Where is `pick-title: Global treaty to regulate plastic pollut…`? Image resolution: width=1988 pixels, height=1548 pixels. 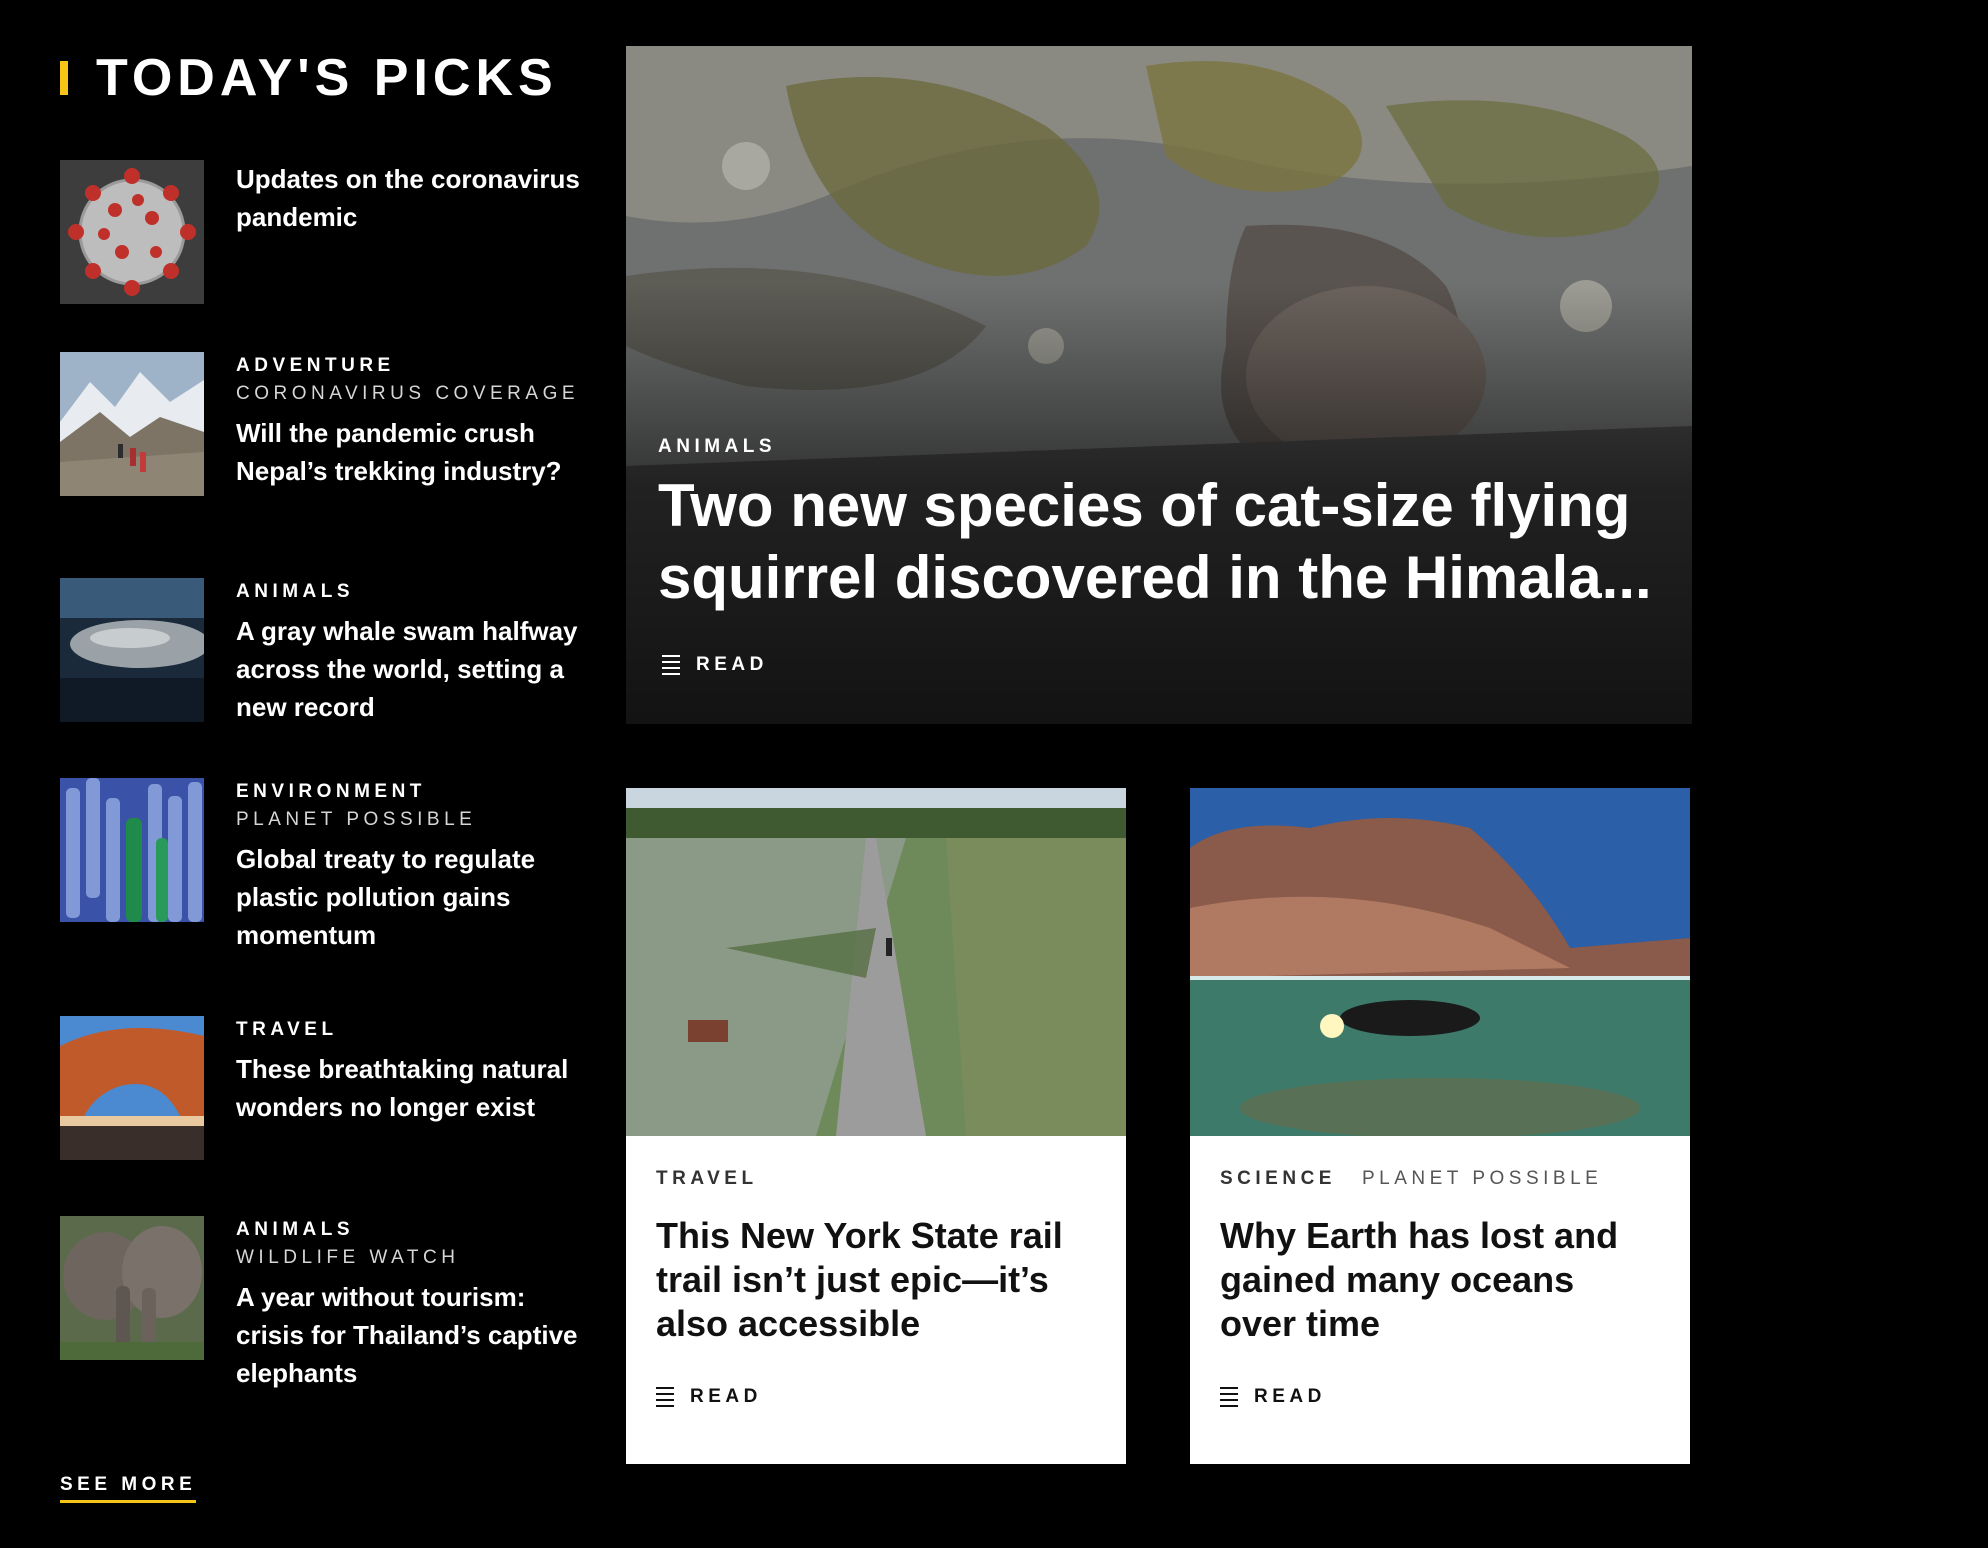 pick-title: Global treaty to regulate plastic pollut… is located at coordinates (408, 897).